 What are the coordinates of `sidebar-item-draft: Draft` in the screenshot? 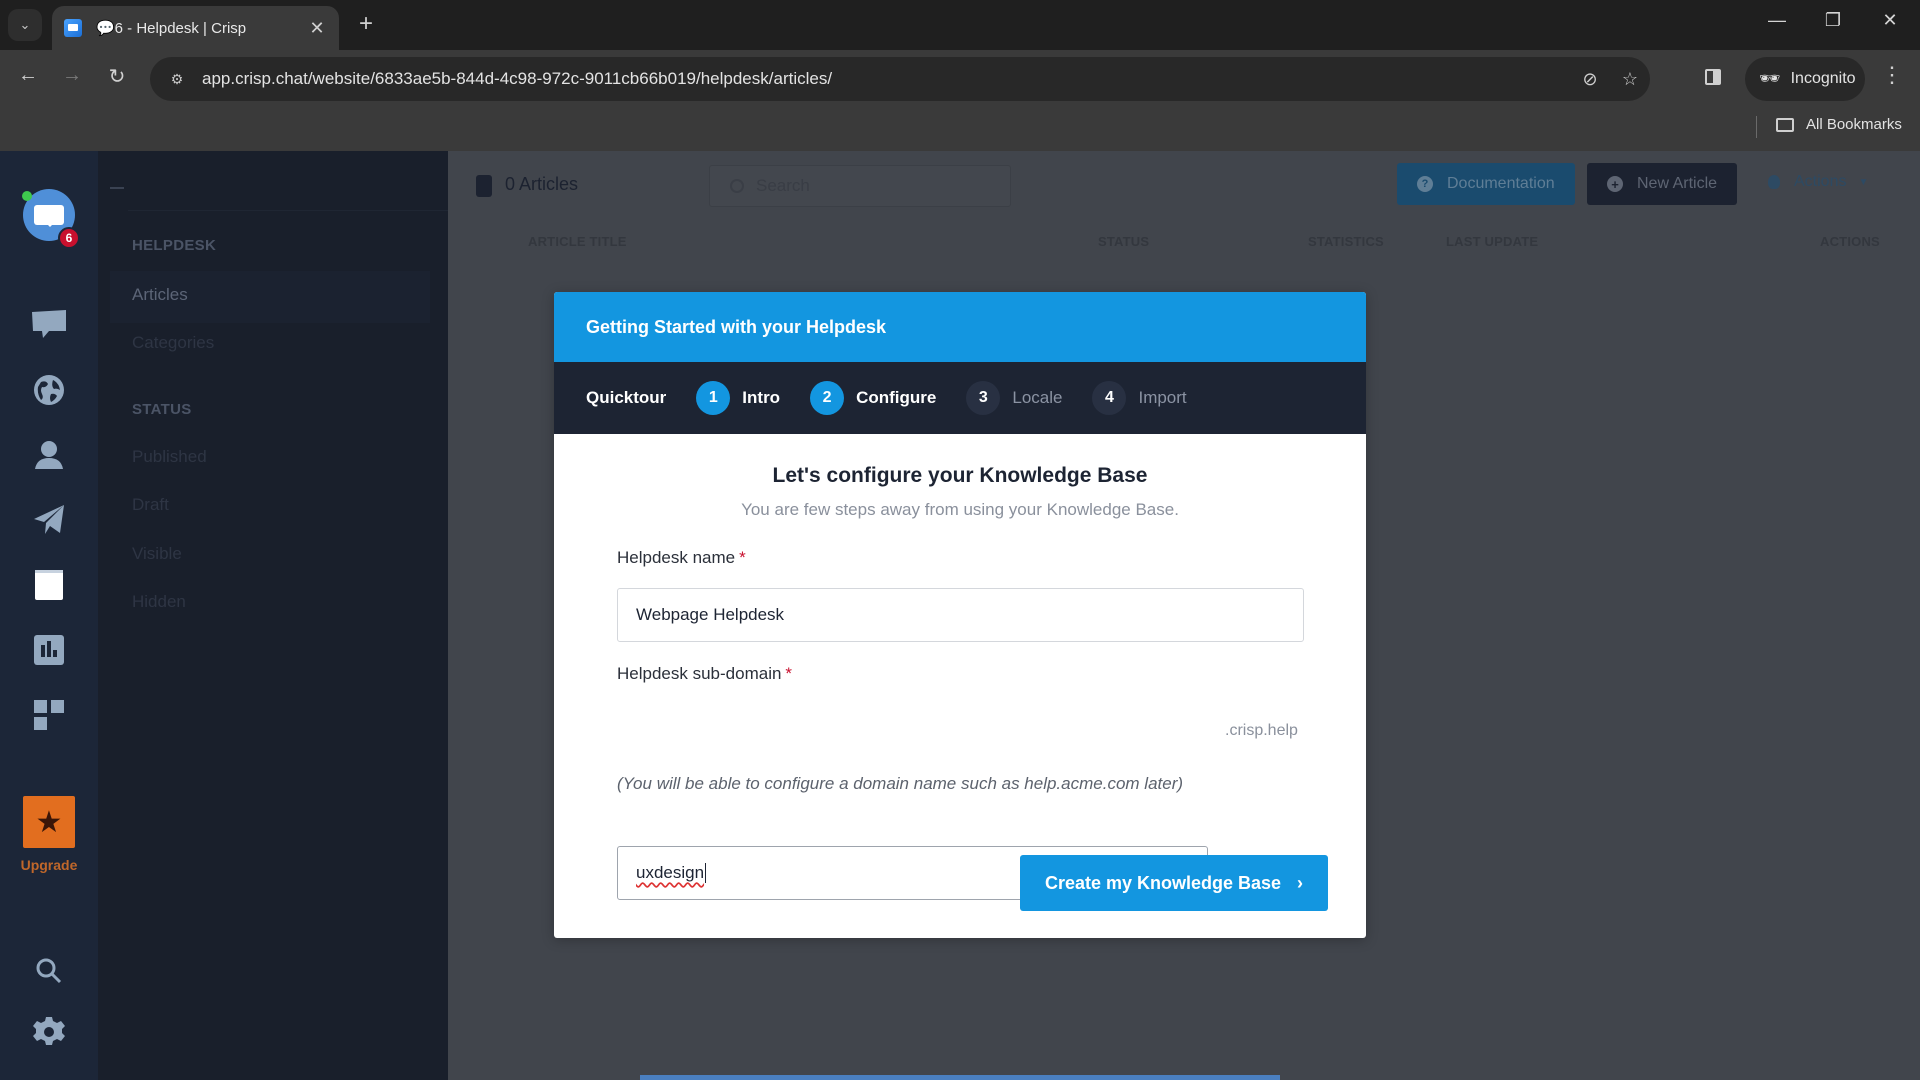 It's located at (150, 505).